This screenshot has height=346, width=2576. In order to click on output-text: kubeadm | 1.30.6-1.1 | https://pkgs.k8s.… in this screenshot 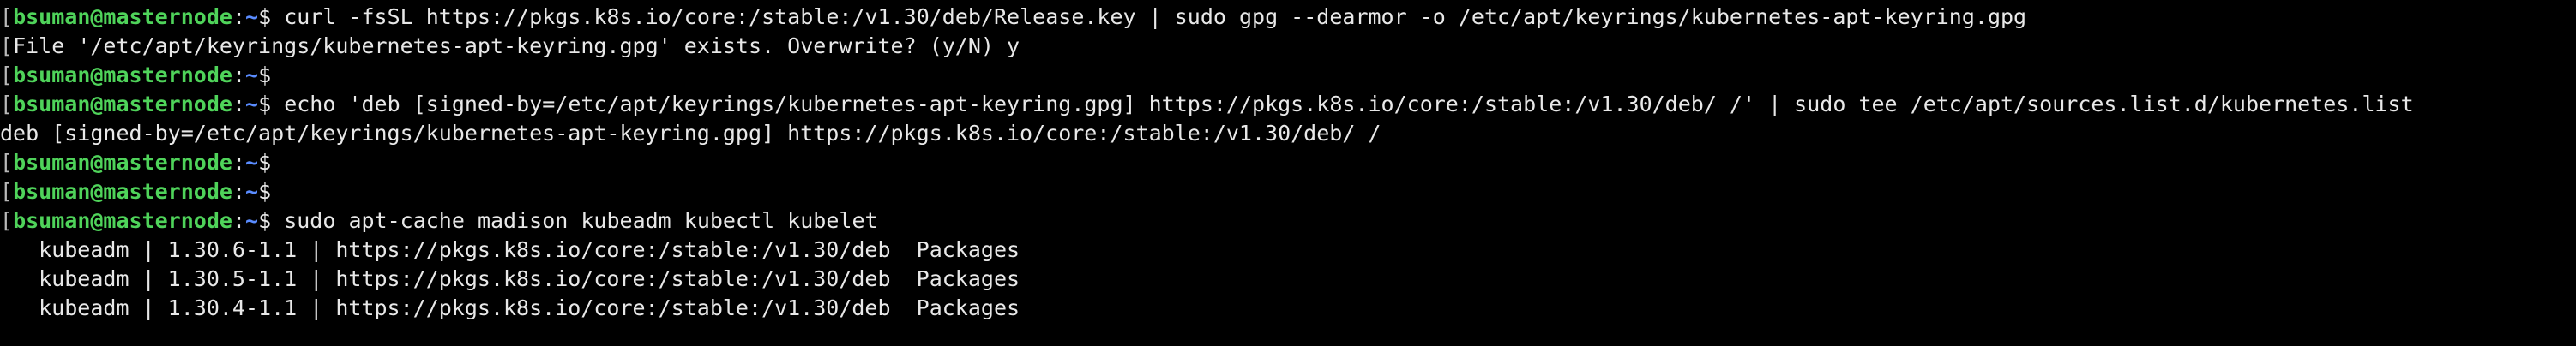, I will do `click(510, 249)`.